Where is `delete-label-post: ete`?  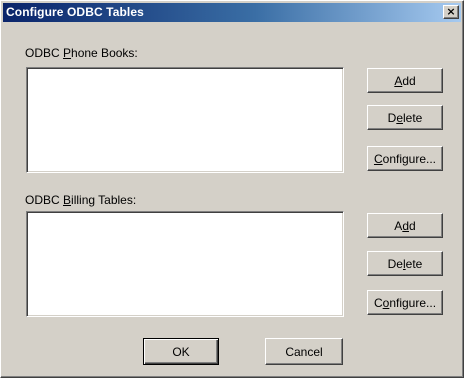 delete-label-post: ete is located at coordinates (414, 263).